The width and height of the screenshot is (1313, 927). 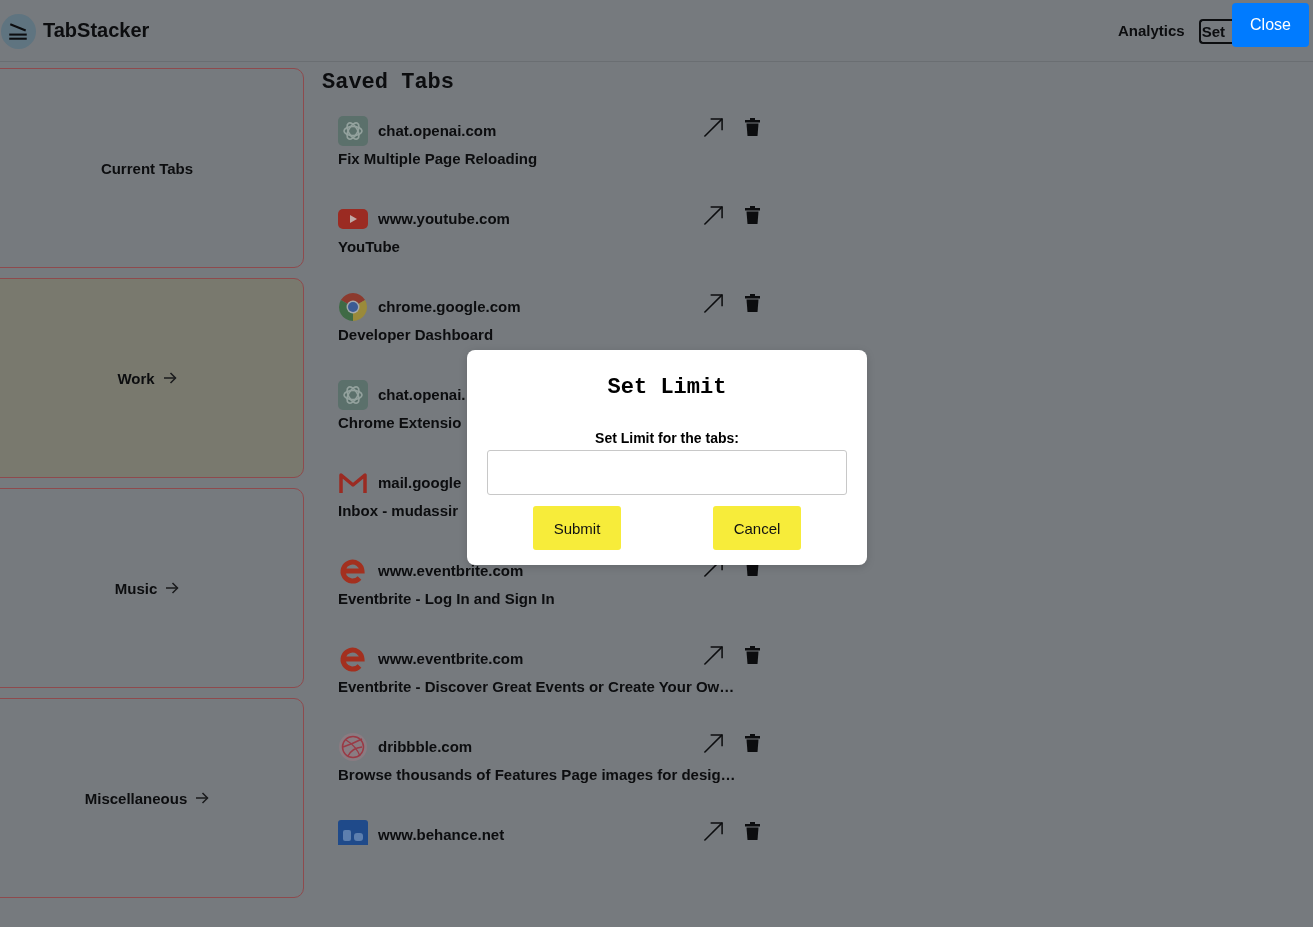 I want to click on category-label: Music, so click(x=136, y=588).